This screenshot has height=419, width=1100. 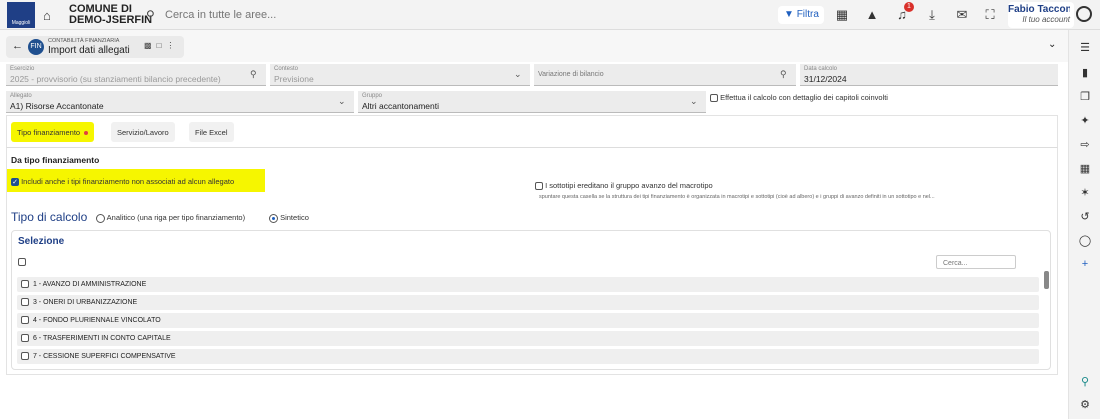 I want to click on user-menu: Fabio Tacconell... Il tuo account, so click(x=1041, y=15).